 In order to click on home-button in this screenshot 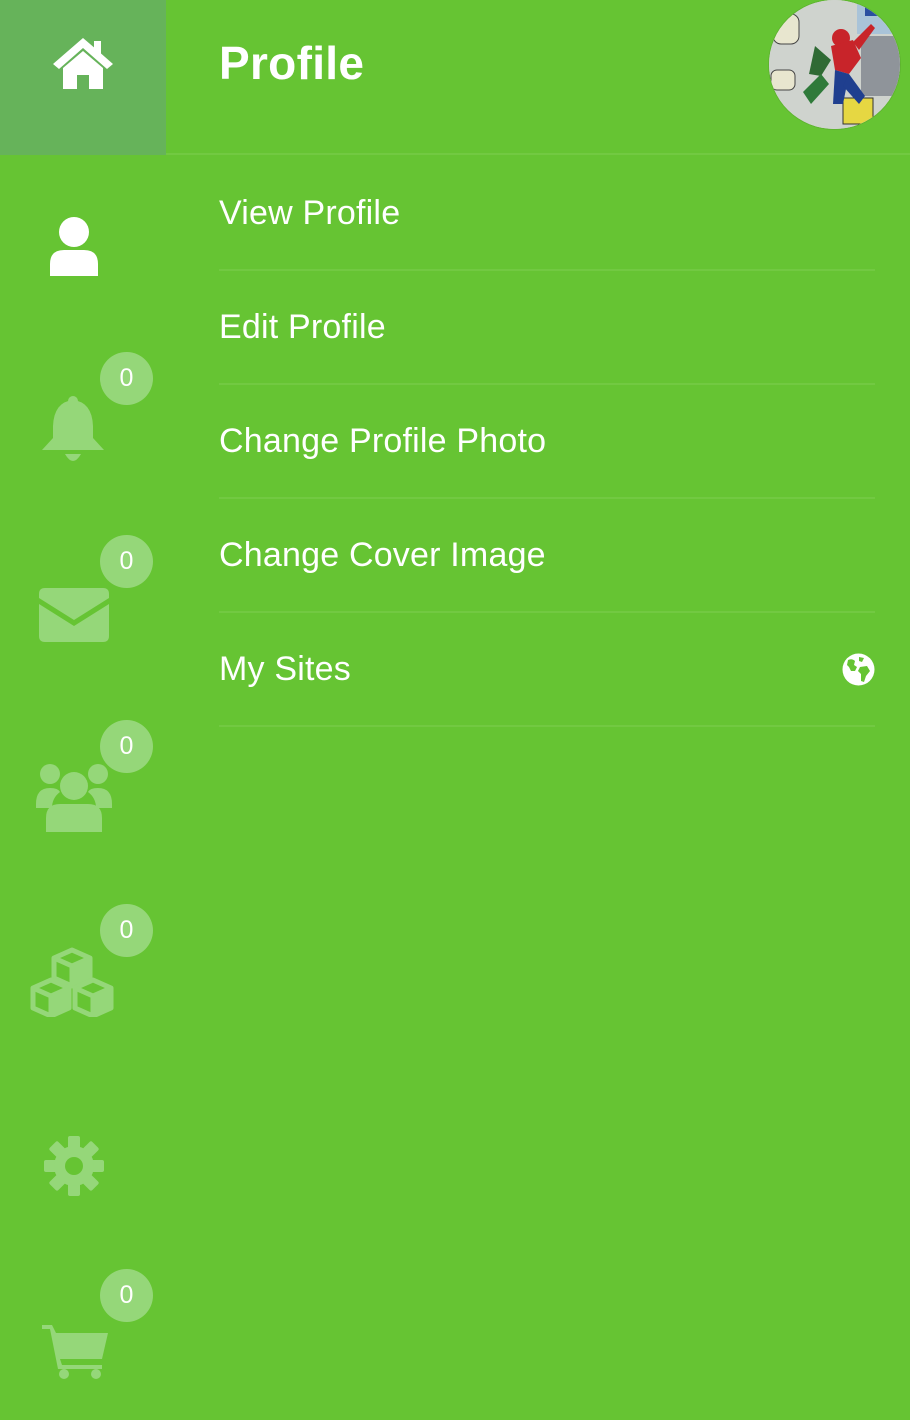, I will do `click(83, 77)`.